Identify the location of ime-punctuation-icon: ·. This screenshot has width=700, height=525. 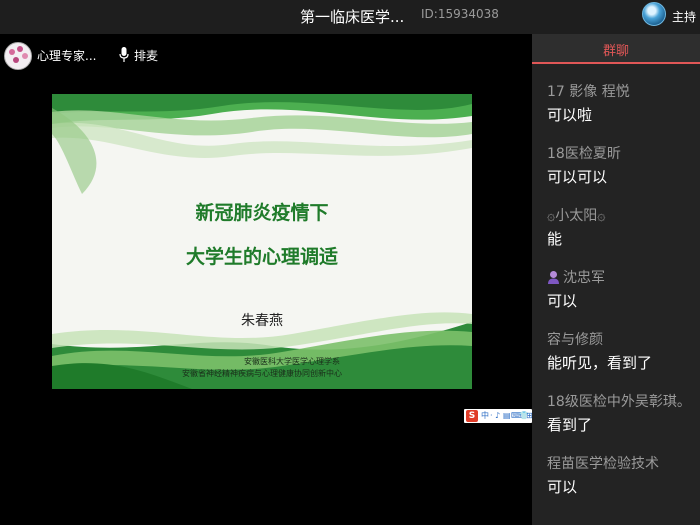
(491, 416).